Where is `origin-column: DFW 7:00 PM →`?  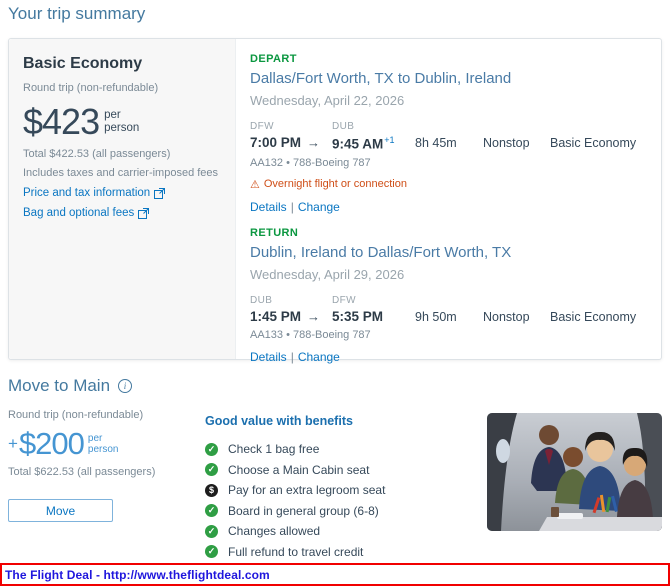 origin-column: DFW 7:00 PM → is located at coordinates (291, 136).